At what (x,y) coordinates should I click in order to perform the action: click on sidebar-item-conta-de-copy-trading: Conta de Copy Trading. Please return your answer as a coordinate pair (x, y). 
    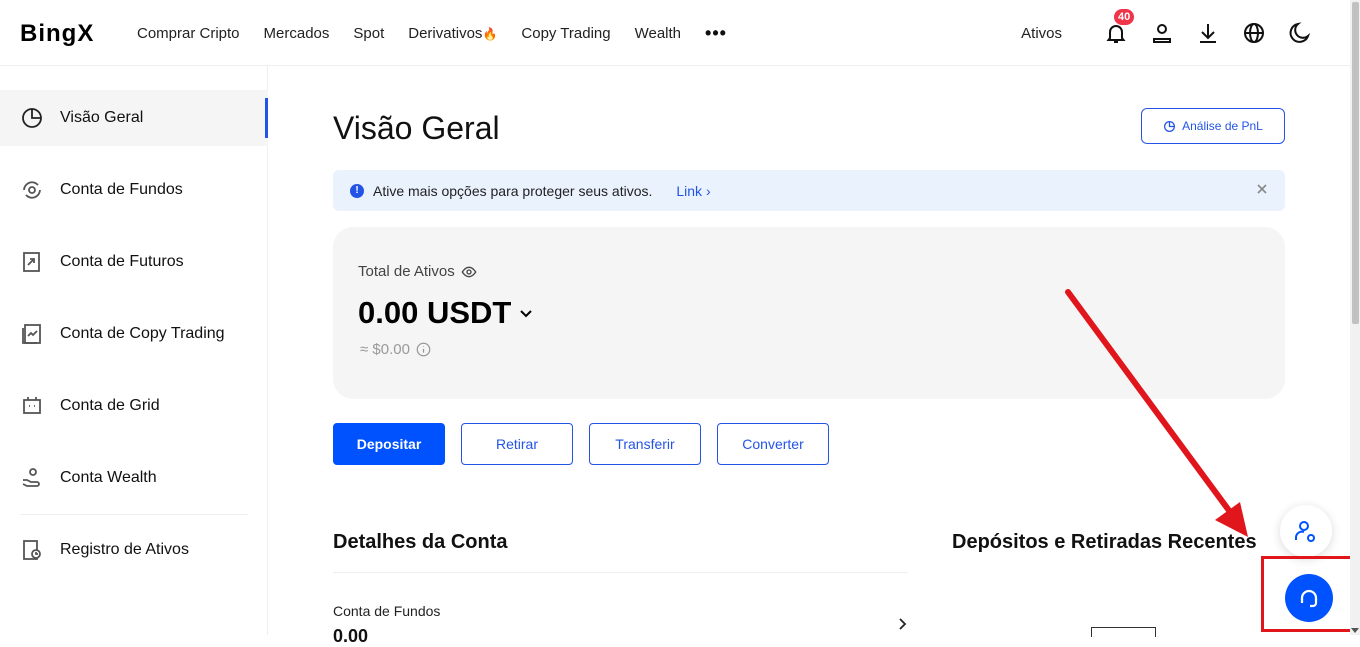
    Looking at the image, I should click on (134, 334).